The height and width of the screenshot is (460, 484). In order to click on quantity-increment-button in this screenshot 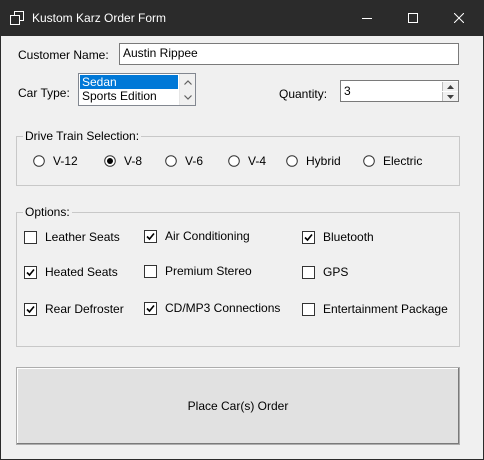, I will do `click(450, 86)`.